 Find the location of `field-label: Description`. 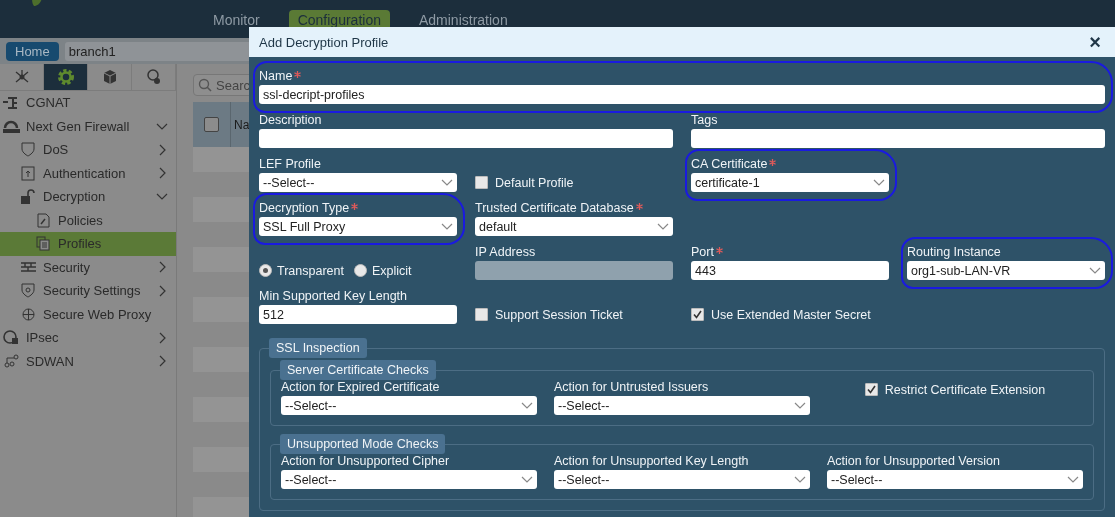

field-label: Description is located at coordinates (291, 120).